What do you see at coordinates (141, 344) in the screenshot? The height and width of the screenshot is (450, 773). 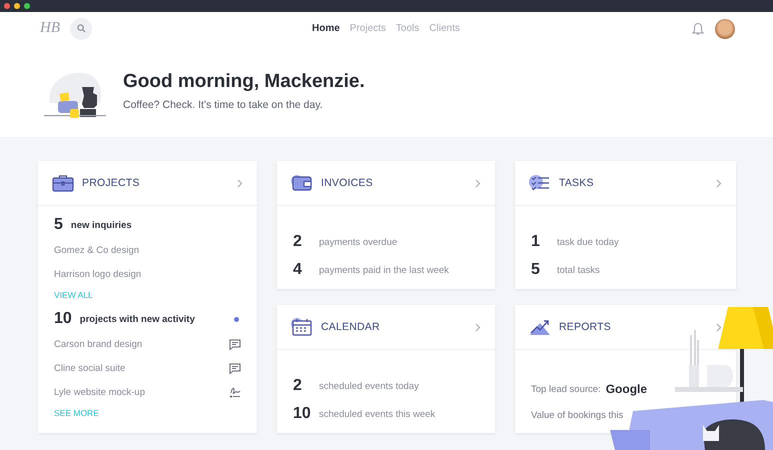 I see `project-item: Carson brand design` at bounding box center [141, 344].